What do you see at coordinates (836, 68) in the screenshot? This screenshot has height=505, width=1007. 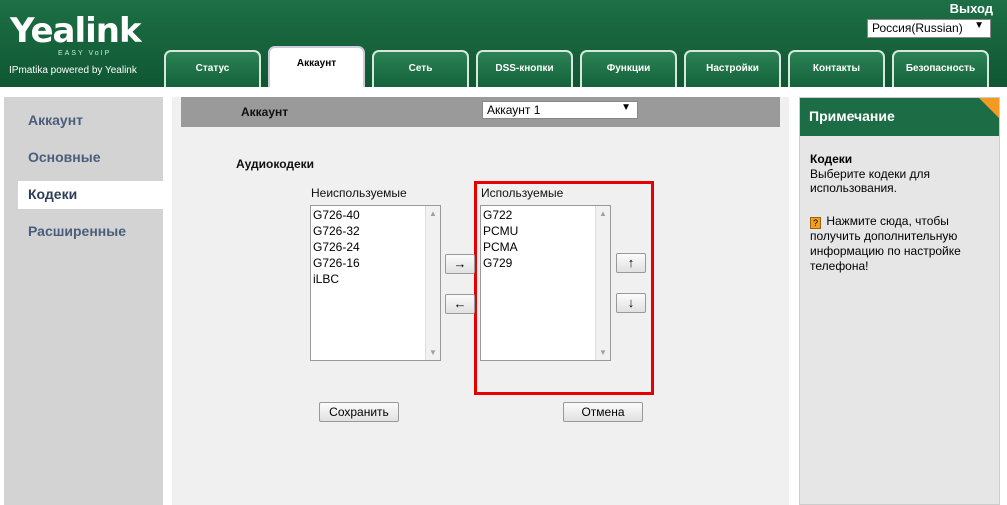 I see `tab-contacts: Контакты` at bounding box center [836, 68].